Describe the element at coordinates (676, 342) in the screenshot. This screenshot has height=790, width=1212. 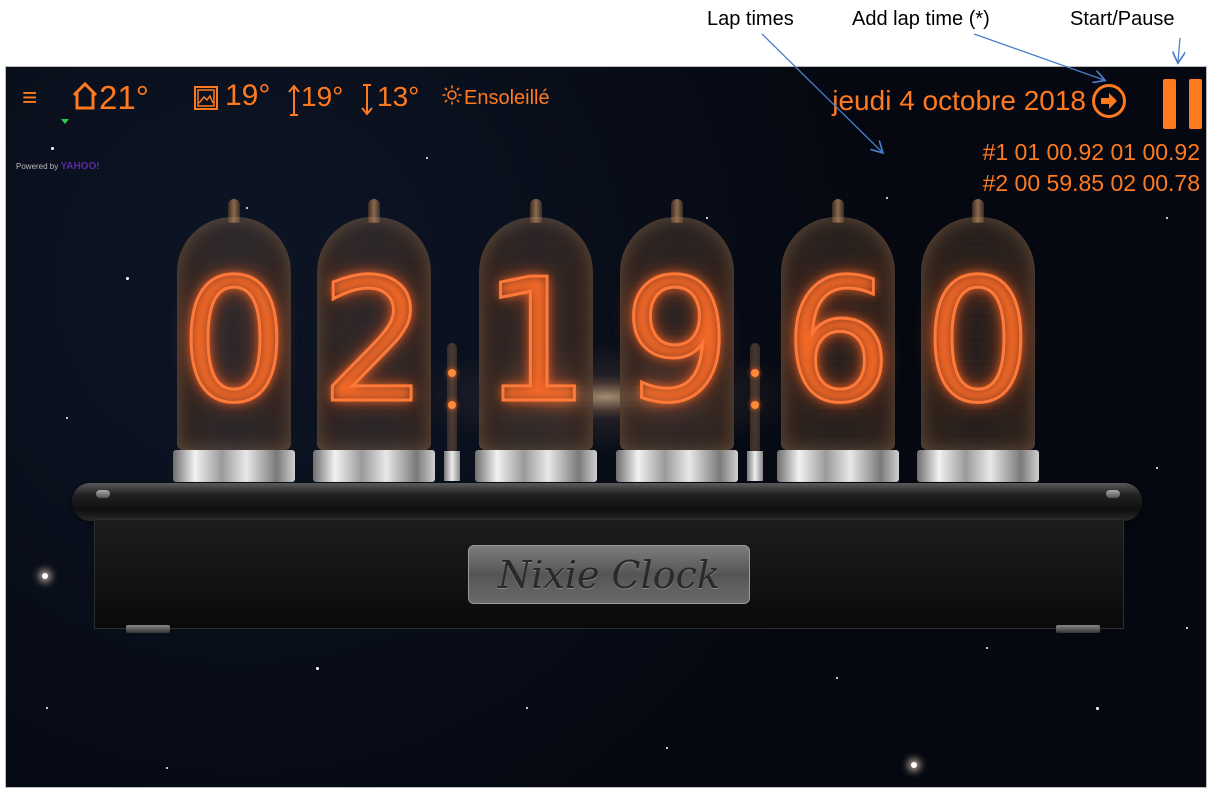
I see `nixie-digit: 9` at that location.